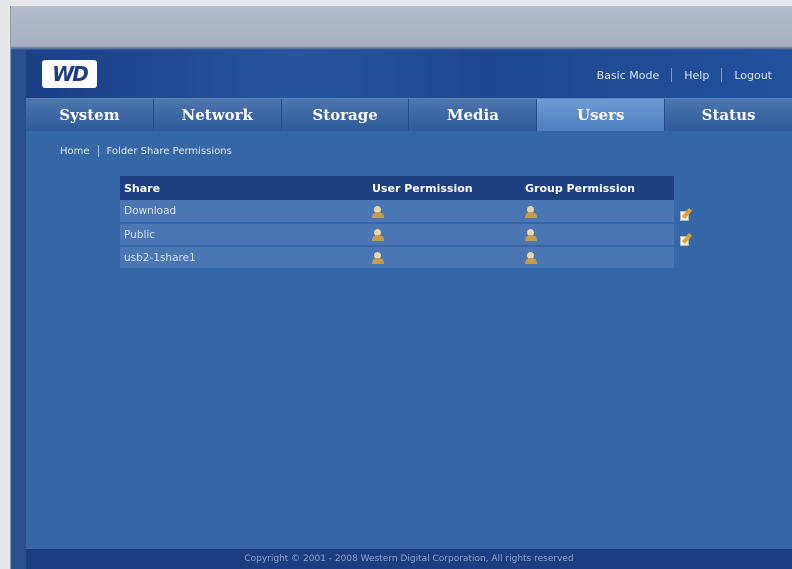 The image size is (792, 569). What do you see at coordinates (345, 115) in the screenshot?
I see `tab-storage: Storage` at bounding box center [345, 115].